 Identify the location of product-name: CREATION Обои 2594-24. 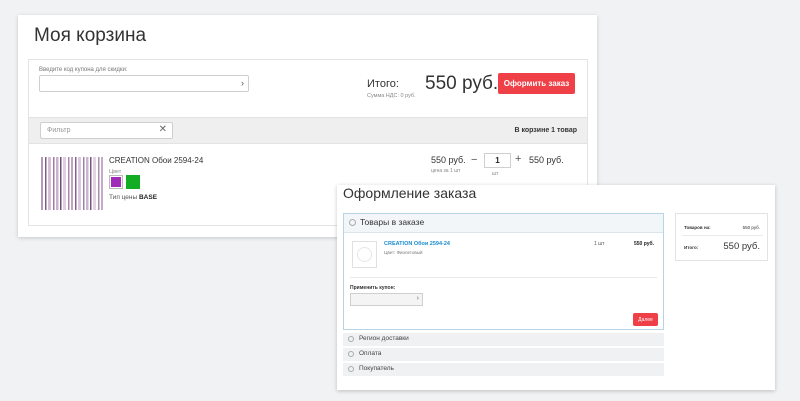
(156, 160).